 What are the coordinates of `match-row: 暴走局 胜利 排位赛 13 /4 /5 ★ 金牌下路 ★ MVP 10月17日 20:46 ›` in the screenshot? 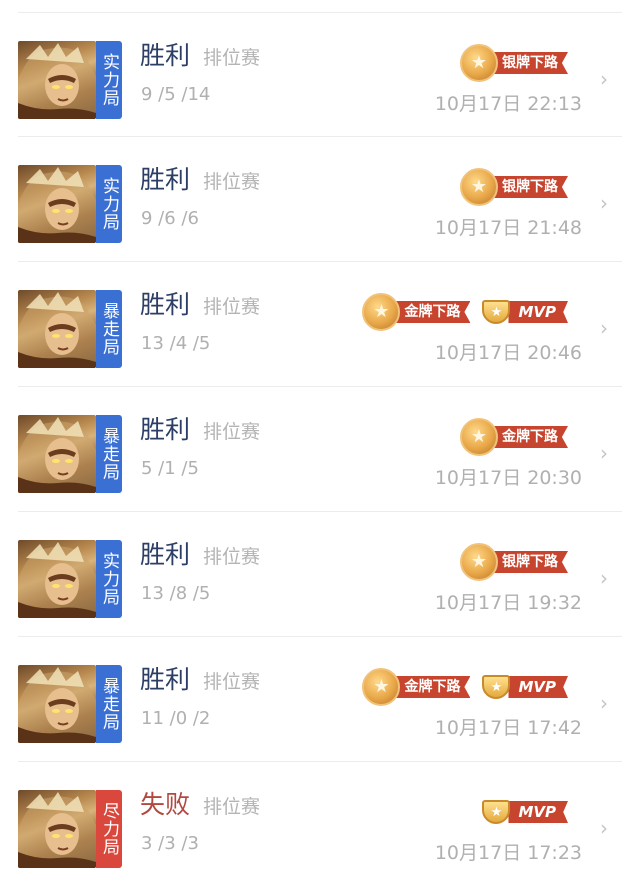 It's located at (320, 323).